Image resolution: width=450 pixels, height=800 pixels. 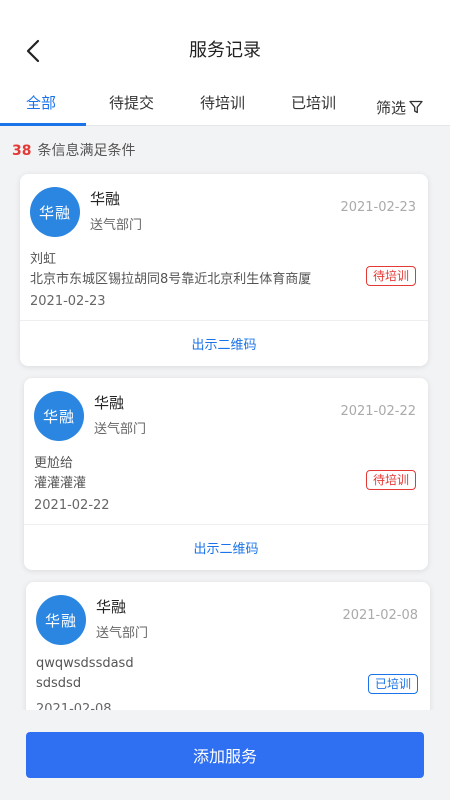 I want to click on filter-tabs: 全部 待提交 待培训 已培训 筛选, so click(x=225, y=107).